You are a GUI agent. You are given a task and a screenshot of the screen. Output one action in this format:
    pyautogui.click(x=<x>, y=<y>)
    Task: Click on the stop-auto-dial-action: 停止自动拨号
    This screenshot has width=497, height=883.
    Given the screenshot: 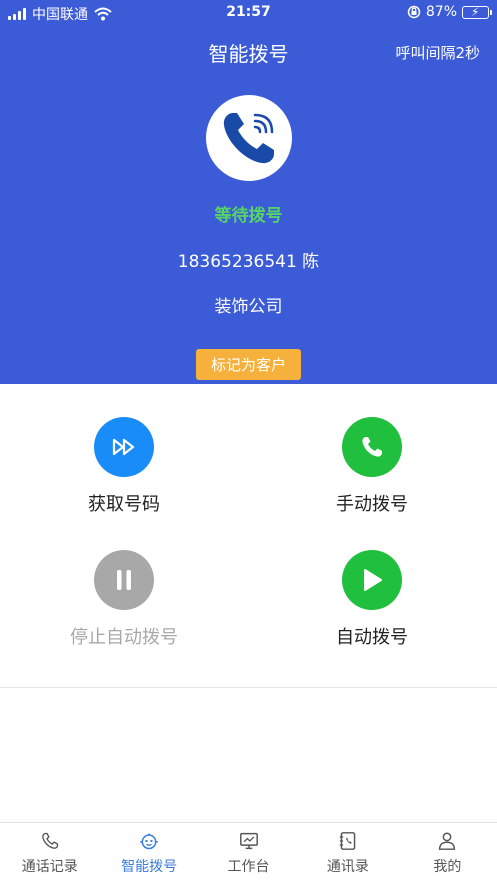 What is the action you would take?
    pyautogui.click(x=124, y=599)
    